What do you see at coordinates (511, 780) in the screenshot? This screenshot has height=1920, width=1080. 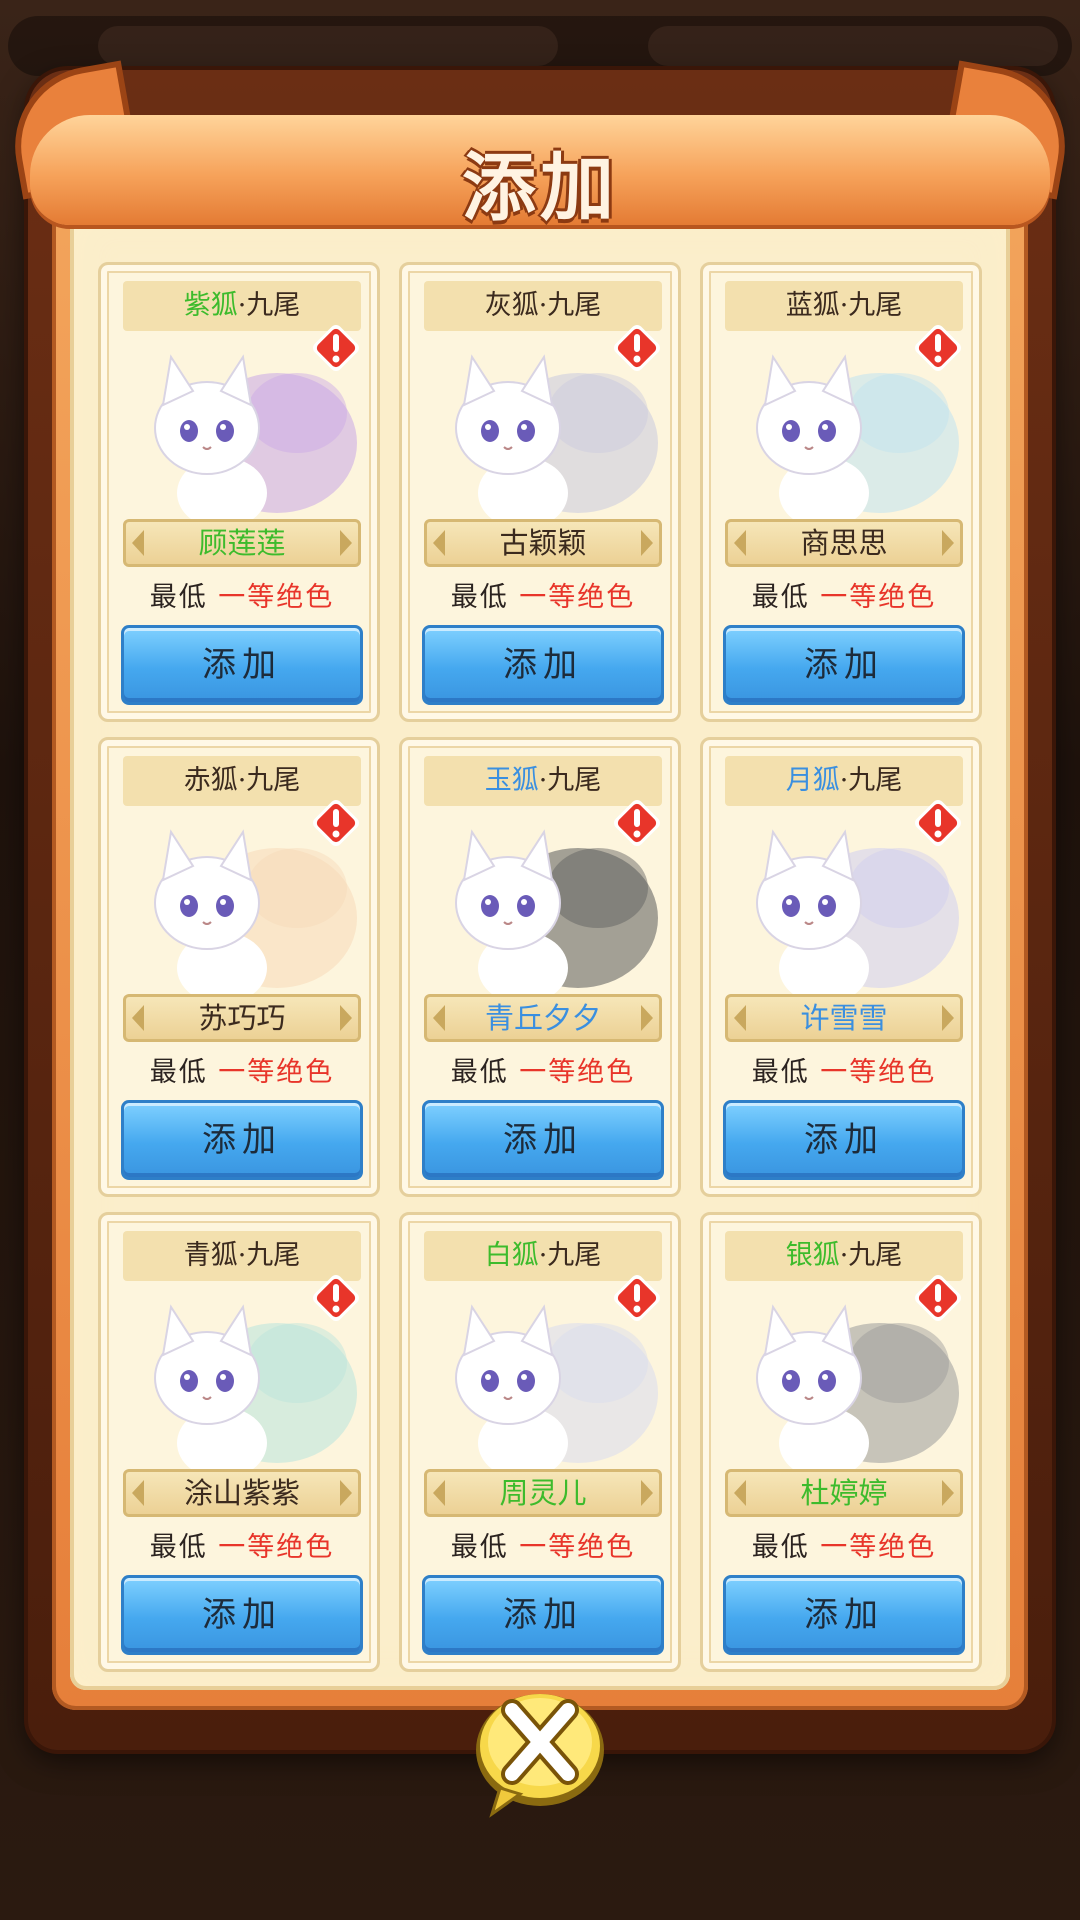 I see `fox-type-label: 玉狐` at bounding box center [511, 780].